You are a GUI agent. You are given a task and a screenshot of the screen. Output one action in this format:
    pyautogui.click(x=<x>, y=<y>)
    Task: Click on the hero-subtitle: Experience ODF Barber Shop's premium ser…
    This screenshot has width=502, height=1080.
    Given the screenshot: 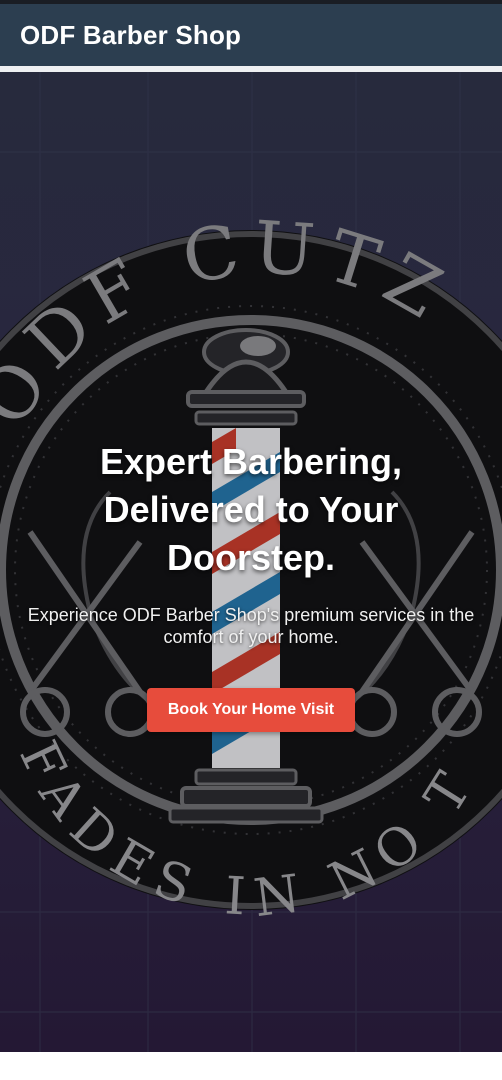 What is the action you would take?
    pyautogui.click(x=251, y=626)
    